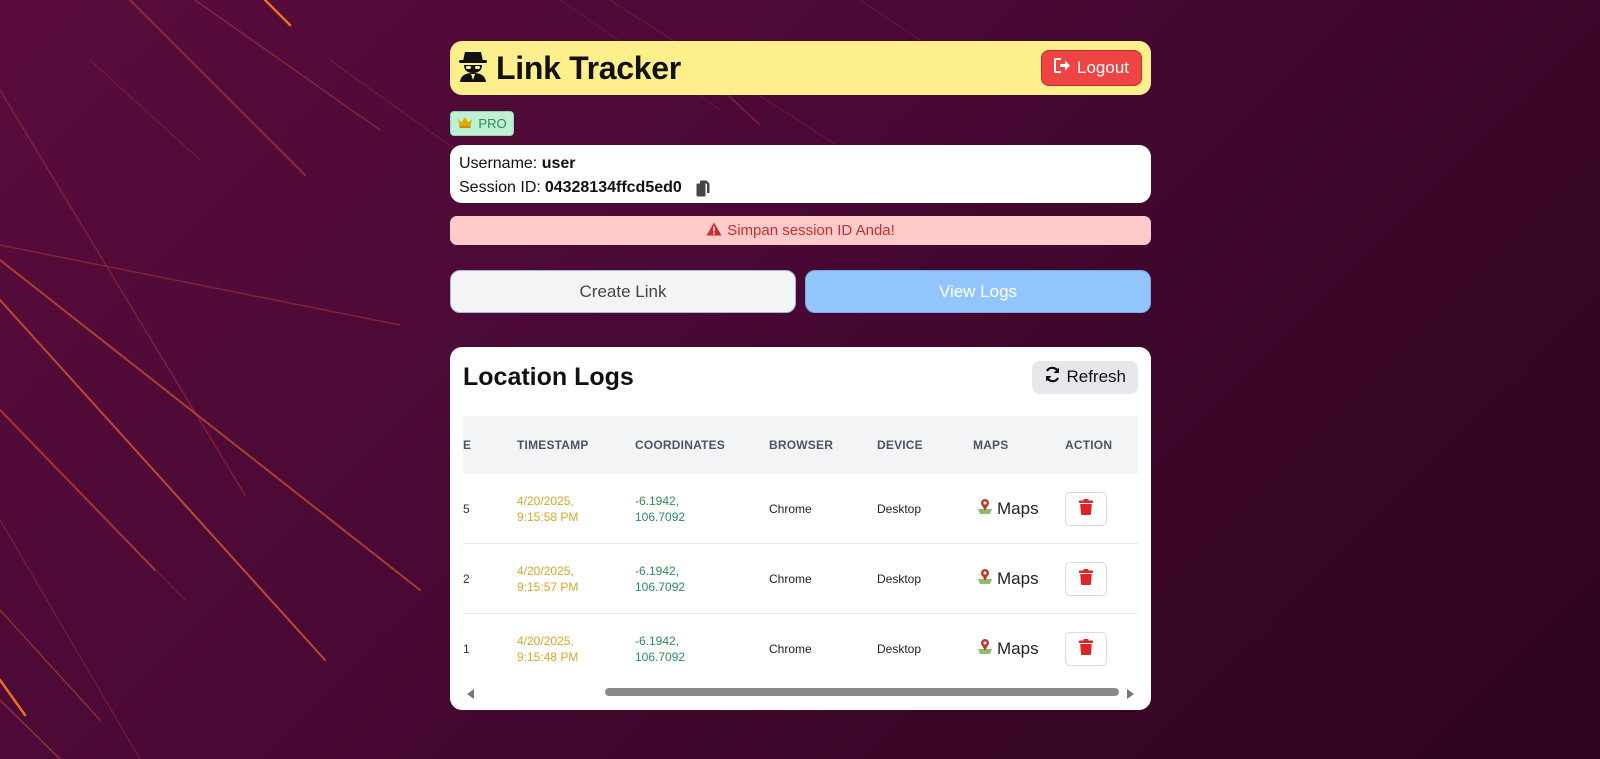 This screenshot has width=1600, height=759. I want to click on logout-button: Logout, so click(1091, 68).